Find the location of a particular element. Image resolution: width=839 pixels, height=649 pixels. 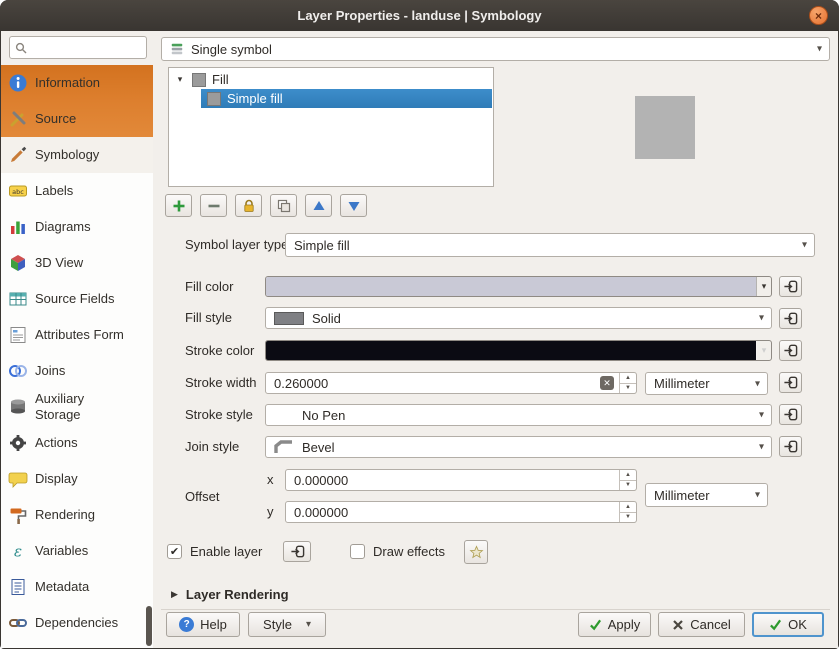

apply-button: Apply is located at coordinates (614, 624).